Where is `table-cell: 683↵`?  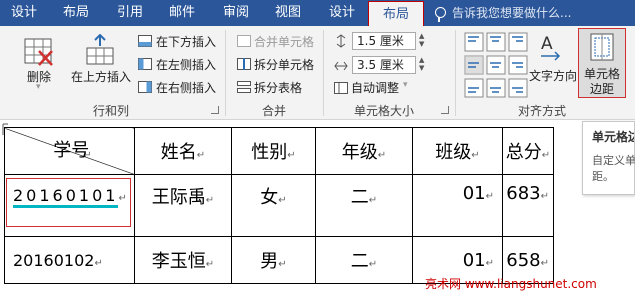 table-cell: 683↵ is located at coordinates (528, 205).